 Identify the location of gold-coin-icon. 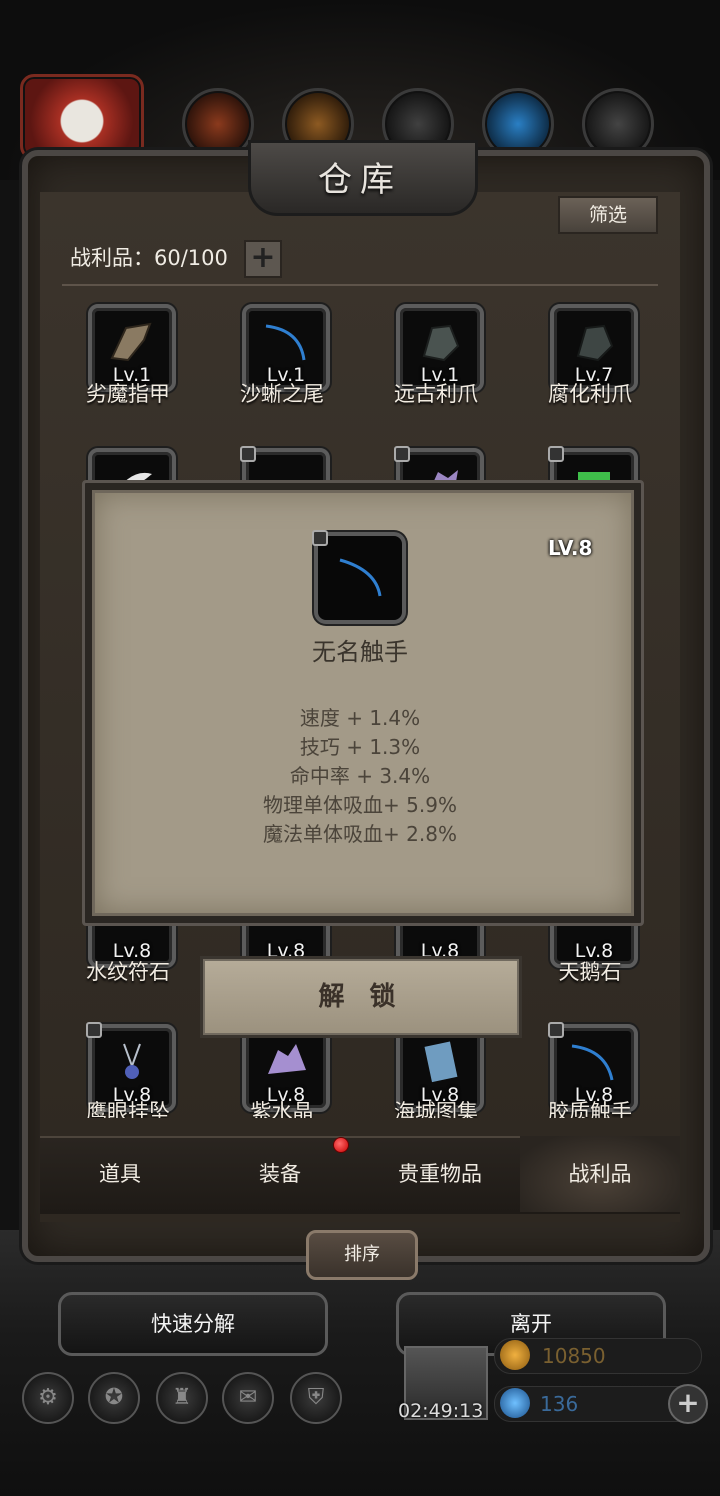
(515, 1355).